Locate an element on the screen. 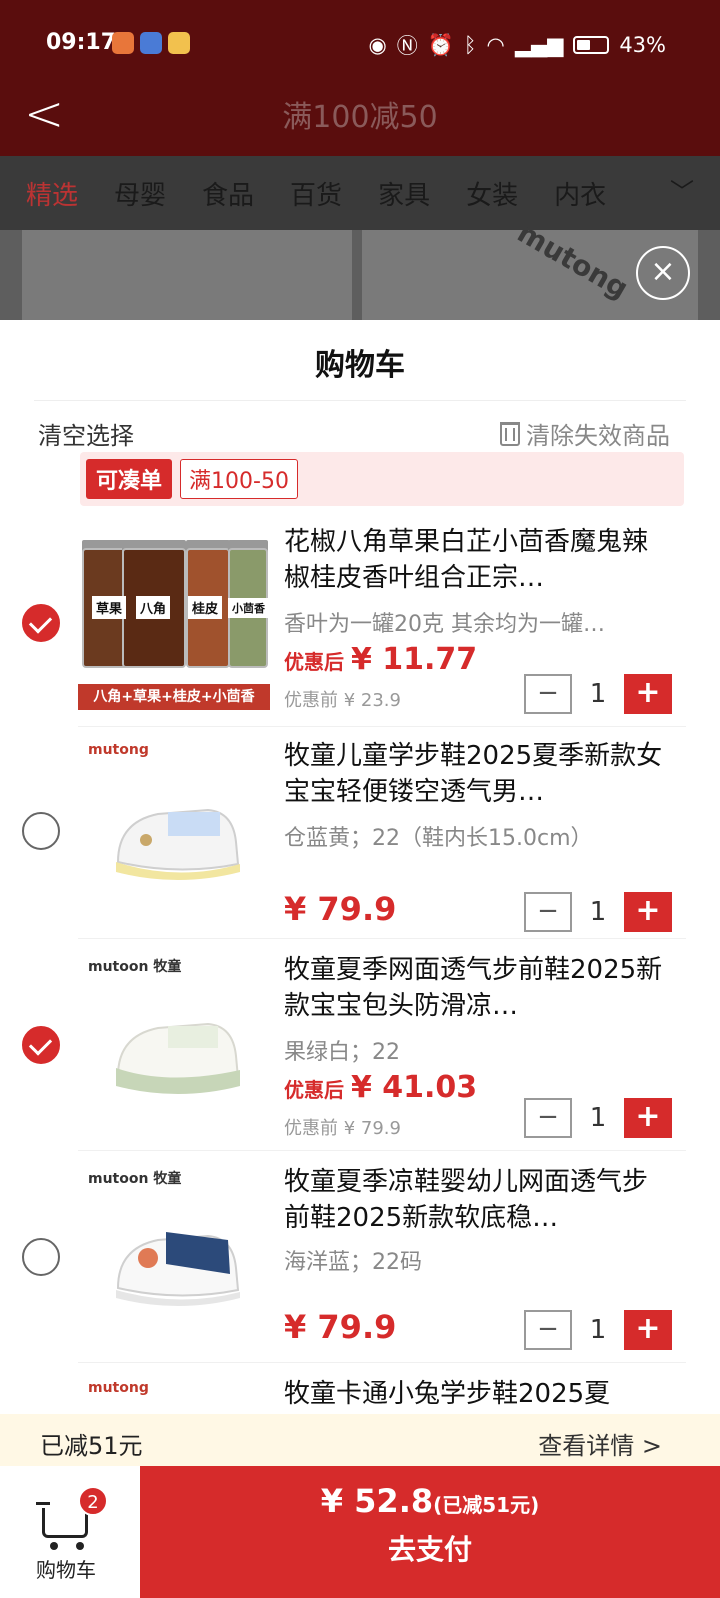  status-bar: 09:17 ◉ Ⓝ ⏰ ᛒ ◠ ▂▄▆ 43% is located at coordinates (360, 44).